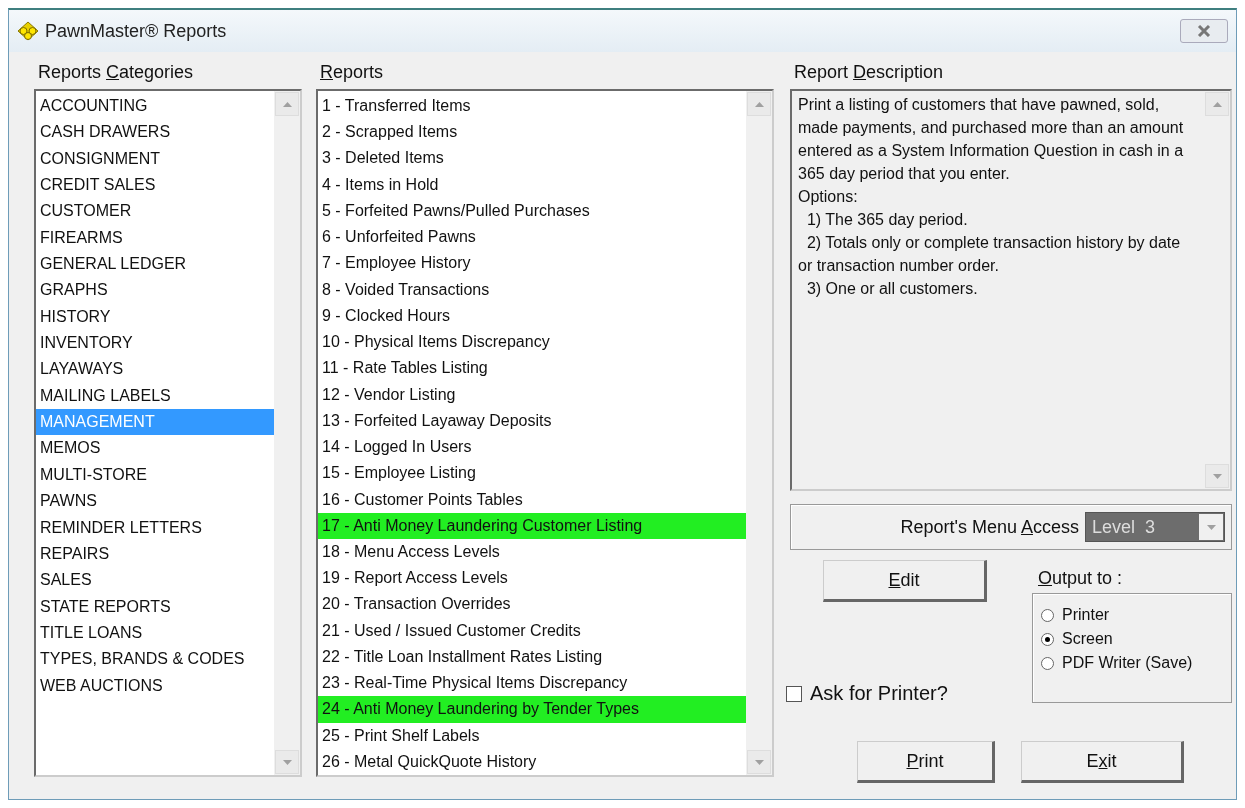 This screenshot has width=1245, height=808. What do you see at coordinates (1087, 639) in the screenshot?
I see `output-option-label: Screen` at bounding box center [1087, 639].